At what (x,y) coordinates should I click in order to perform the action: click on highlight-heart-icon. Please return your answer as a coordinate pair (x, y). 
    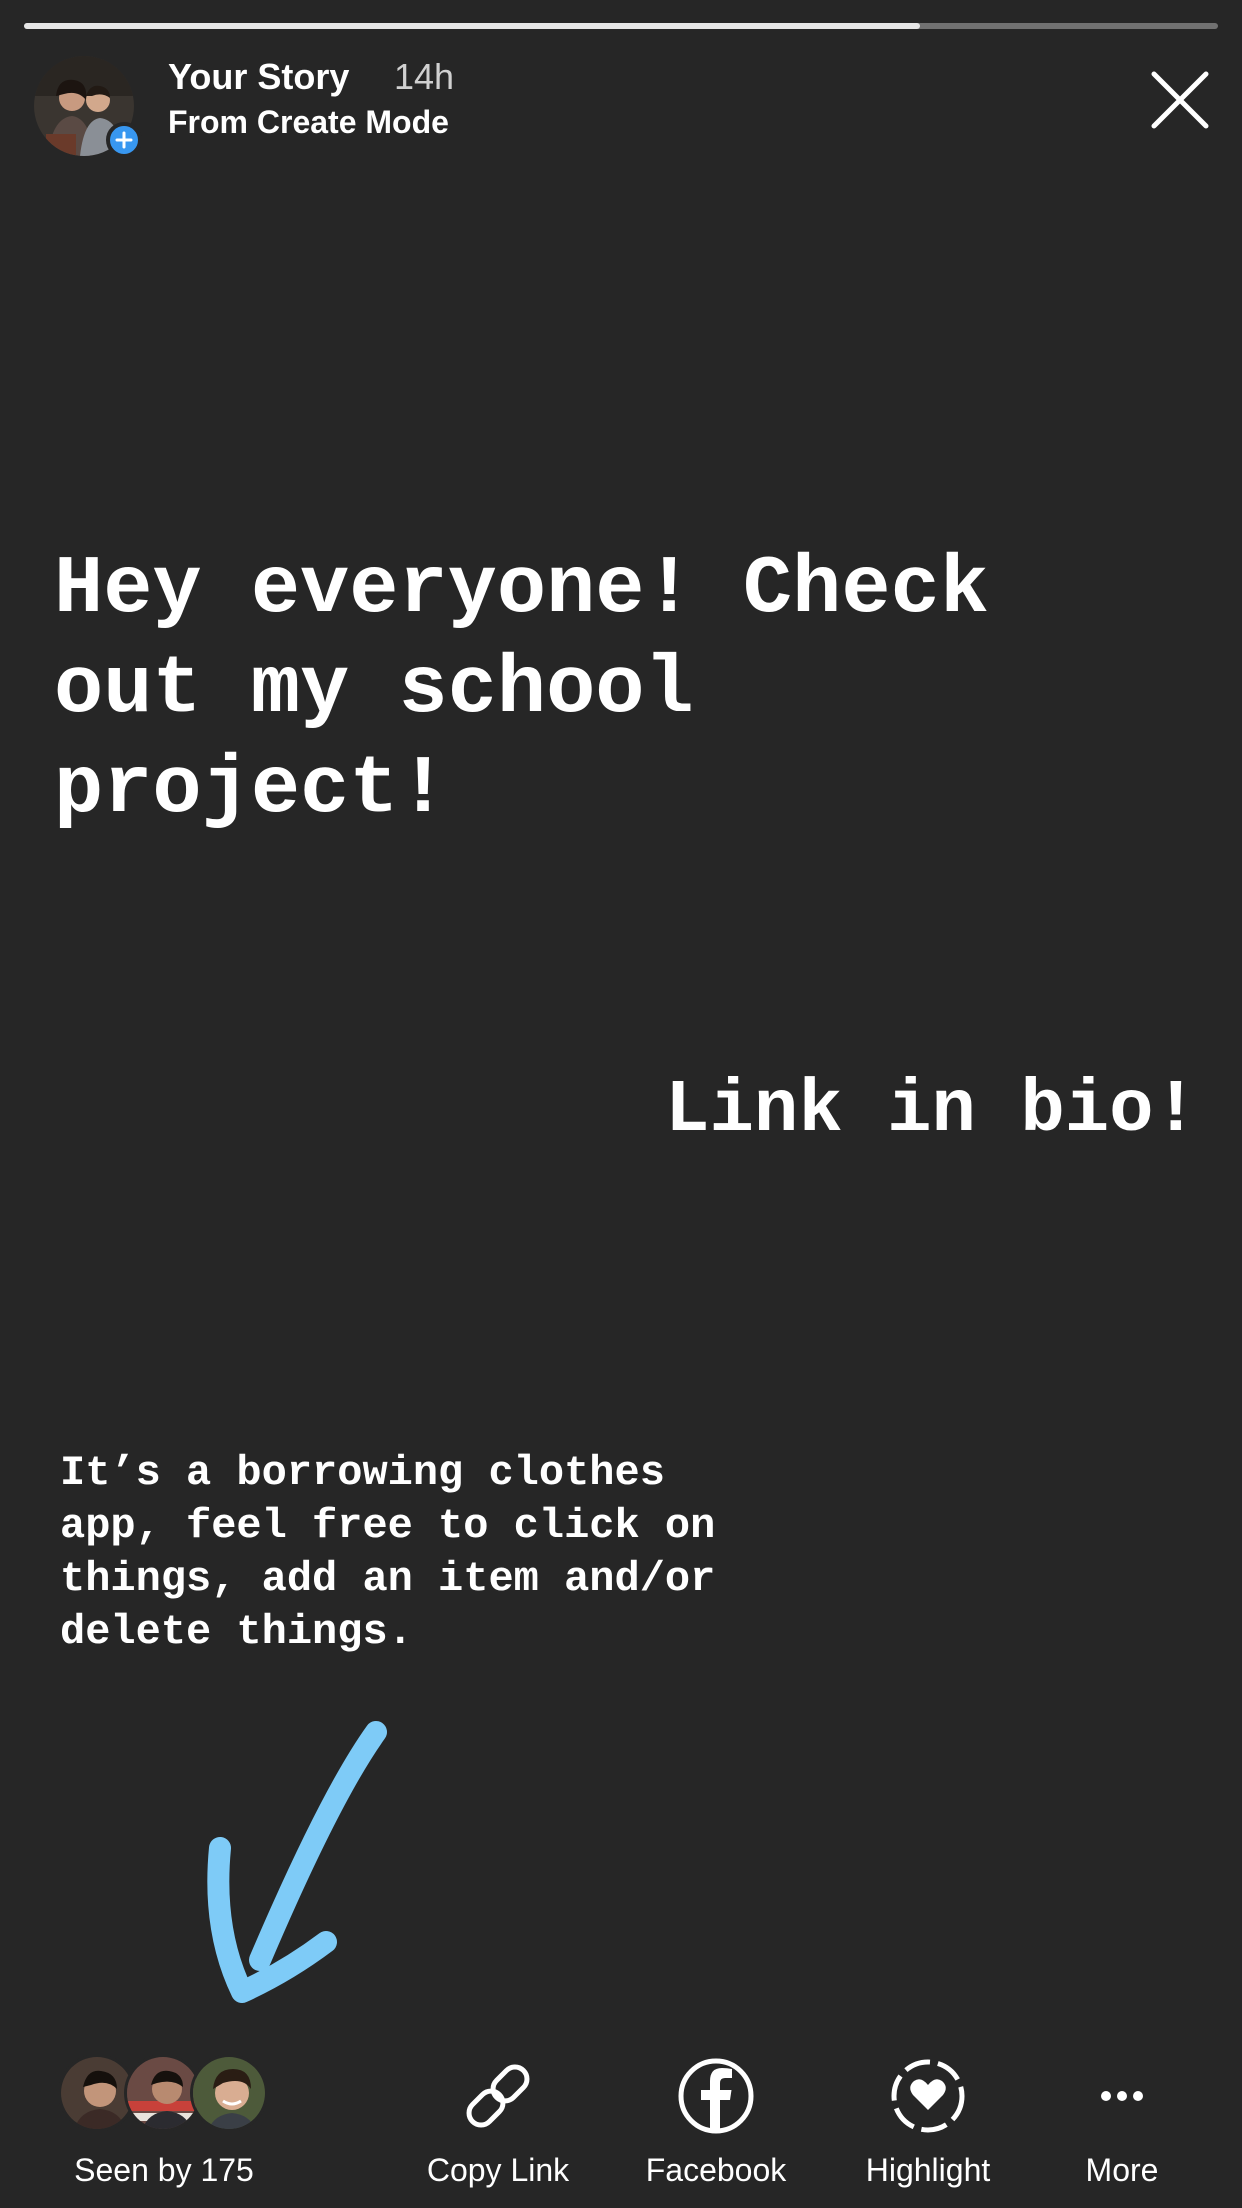
    Looking at the image, I should click on (928, 2096).